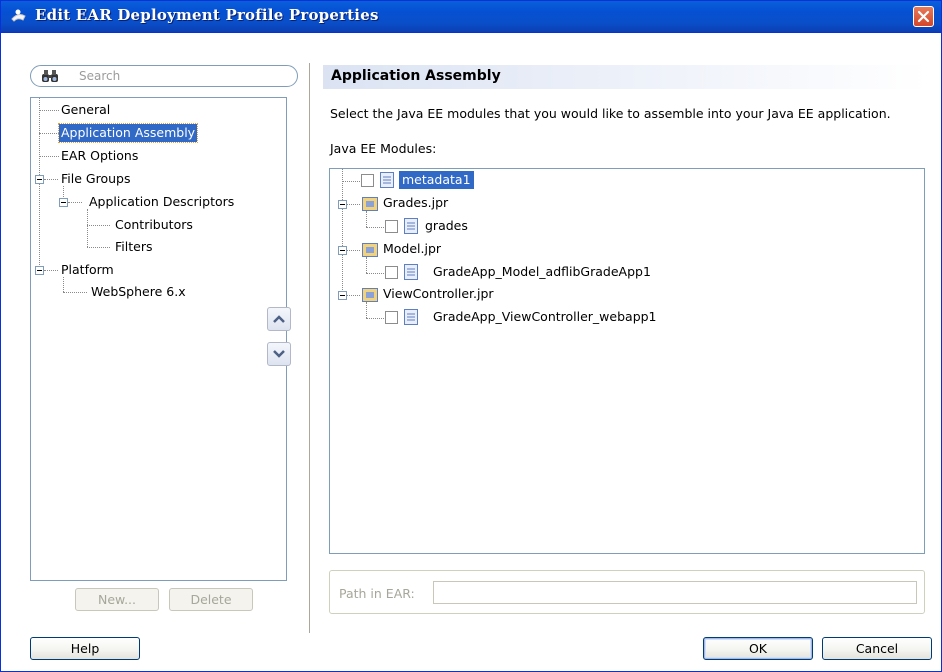 The width and height of the screenshot is (942, 672). What do you see at coordinates (391, 317) in the screenshot?
I see `checkbox-viewcontroller-webapp` at bounding box center [391, 317].